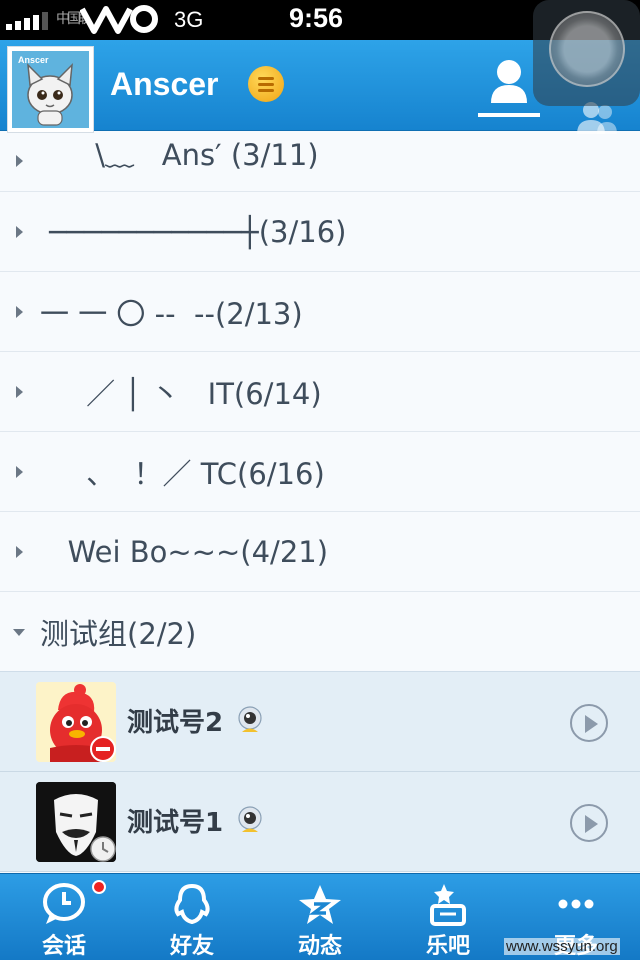 The image size is (640, 960). What do you see at coordinates (448, 905) in the screenshot?
I see `leba-icon` at bounding box center [448, 905].